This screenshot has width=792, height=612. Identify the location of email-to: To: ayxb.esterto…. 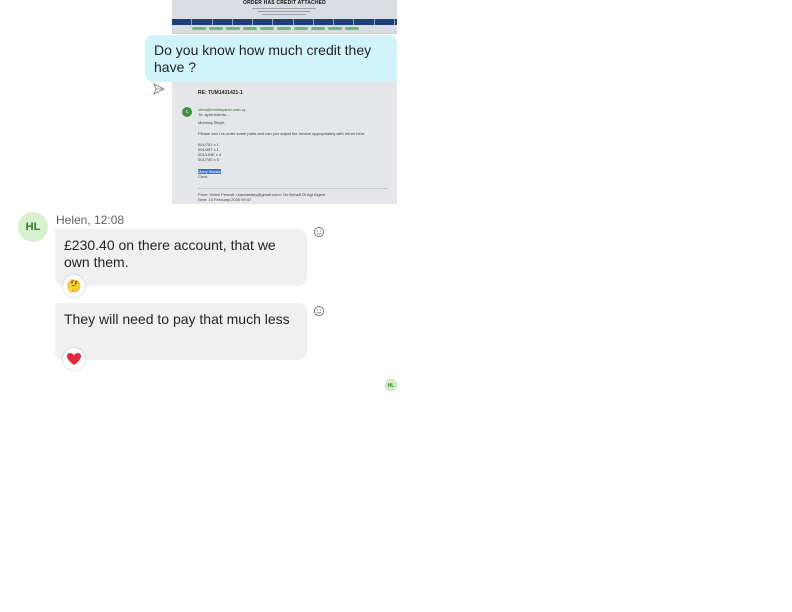
(214, 114).